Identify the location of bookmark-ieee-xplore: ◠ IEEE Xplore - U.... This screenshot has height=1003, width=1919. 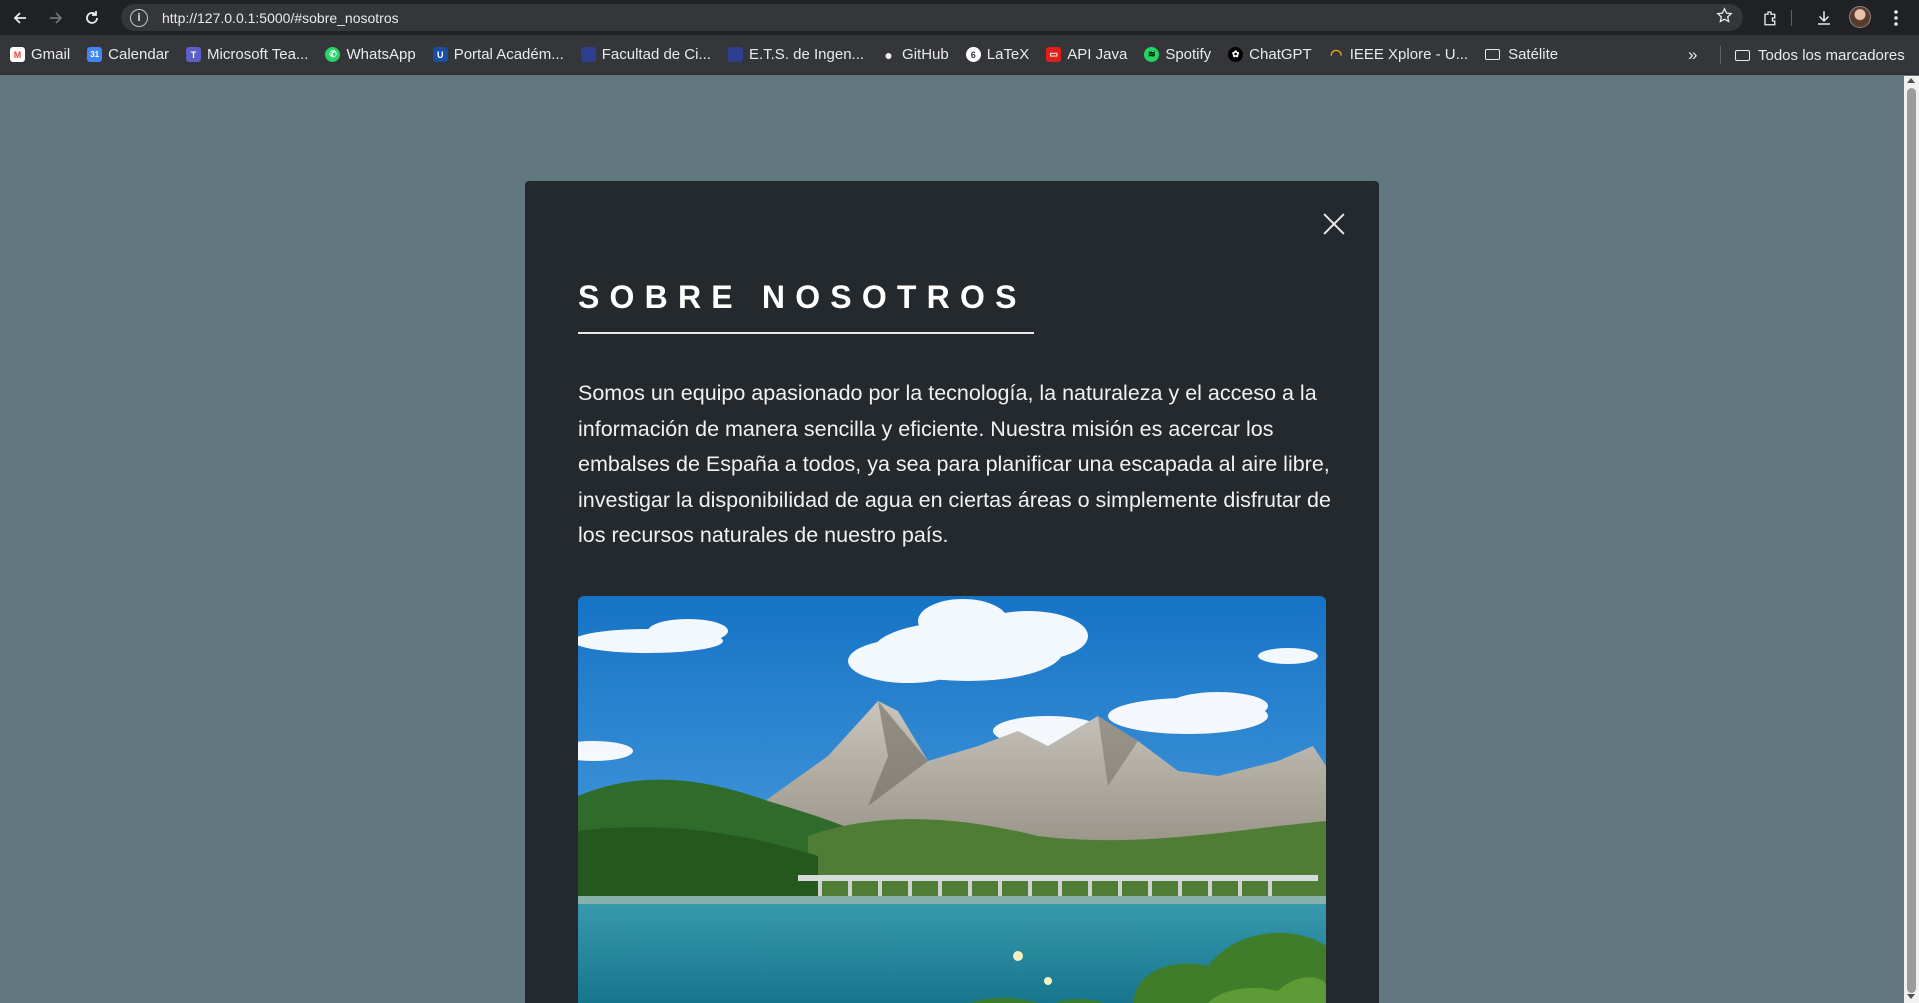
(1398, 54).